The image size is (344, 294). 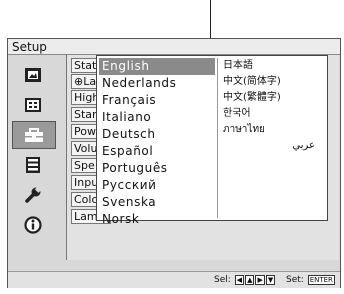 What do you see at coordinates (157, 83) in the screenshot?
I see `language-option-nederlands: Nederlands` at bounding box center [157, 83].